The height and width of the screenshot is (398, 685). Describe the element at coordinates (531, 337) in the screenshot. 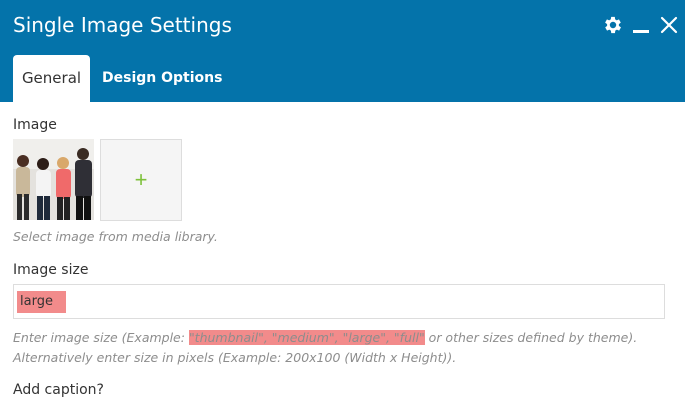

I see `help-text-suffix: or other sizes defined by theme).` at that location.